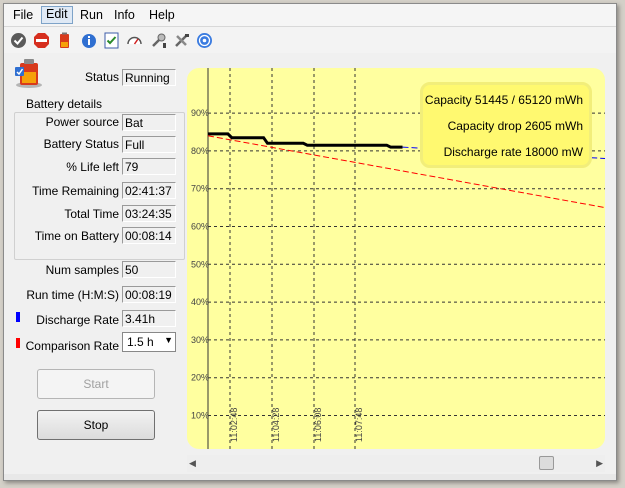 This screenshot has height=488, width=625. Describe the element at coordinates (204, 40) in the screenshot. I see `help-icon` at that location.